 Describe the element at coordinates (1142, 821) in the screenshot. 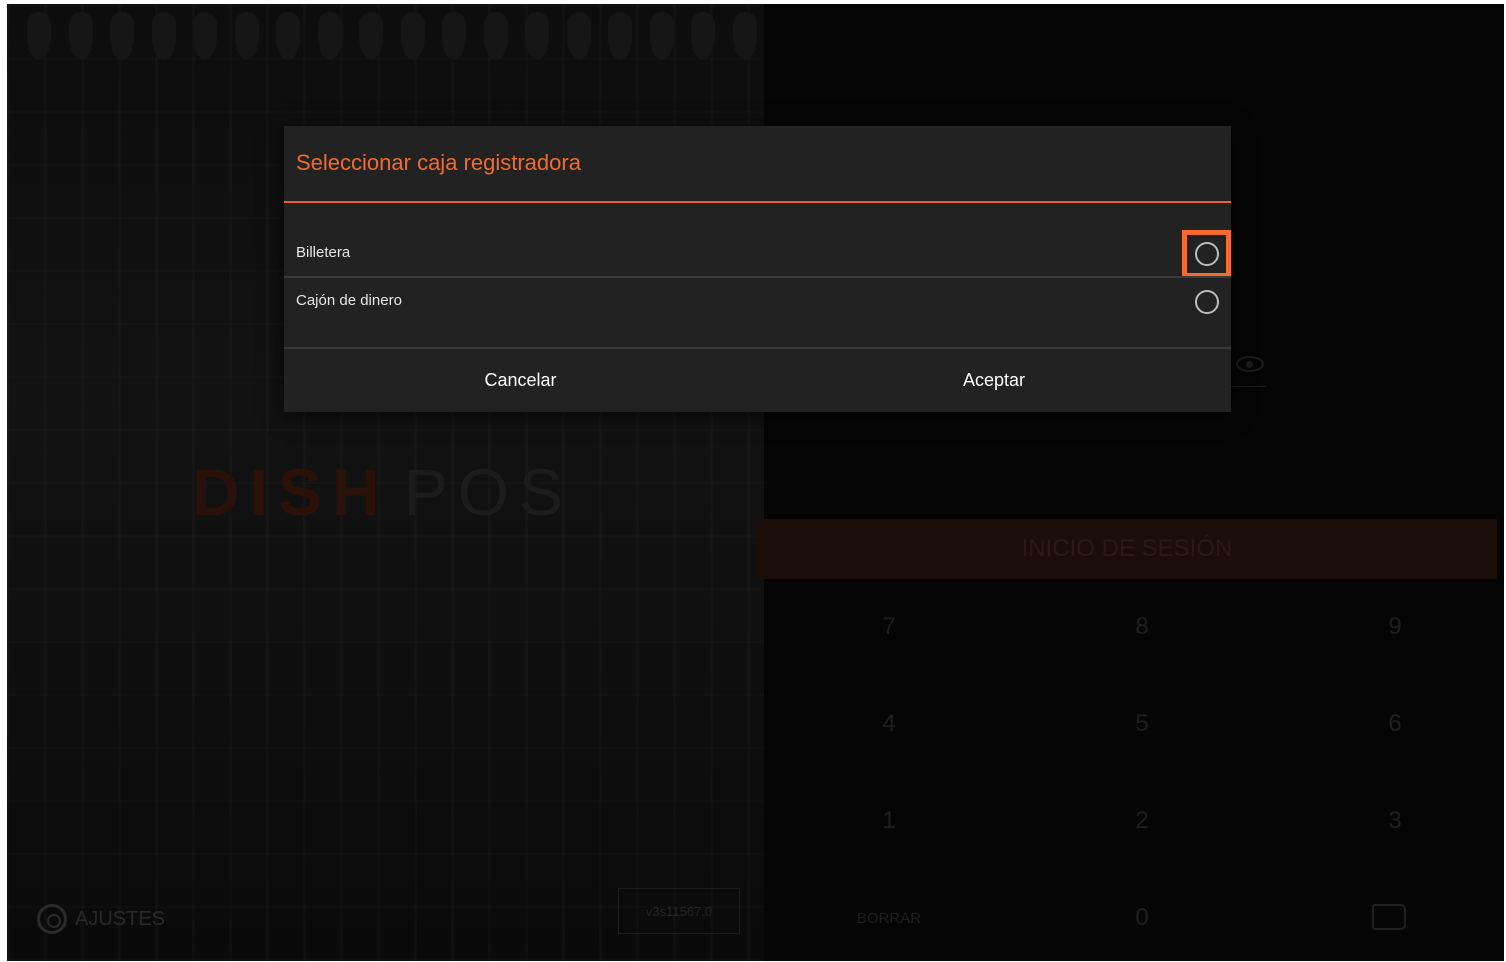

I see `keypad-key-2: 2` at that location.